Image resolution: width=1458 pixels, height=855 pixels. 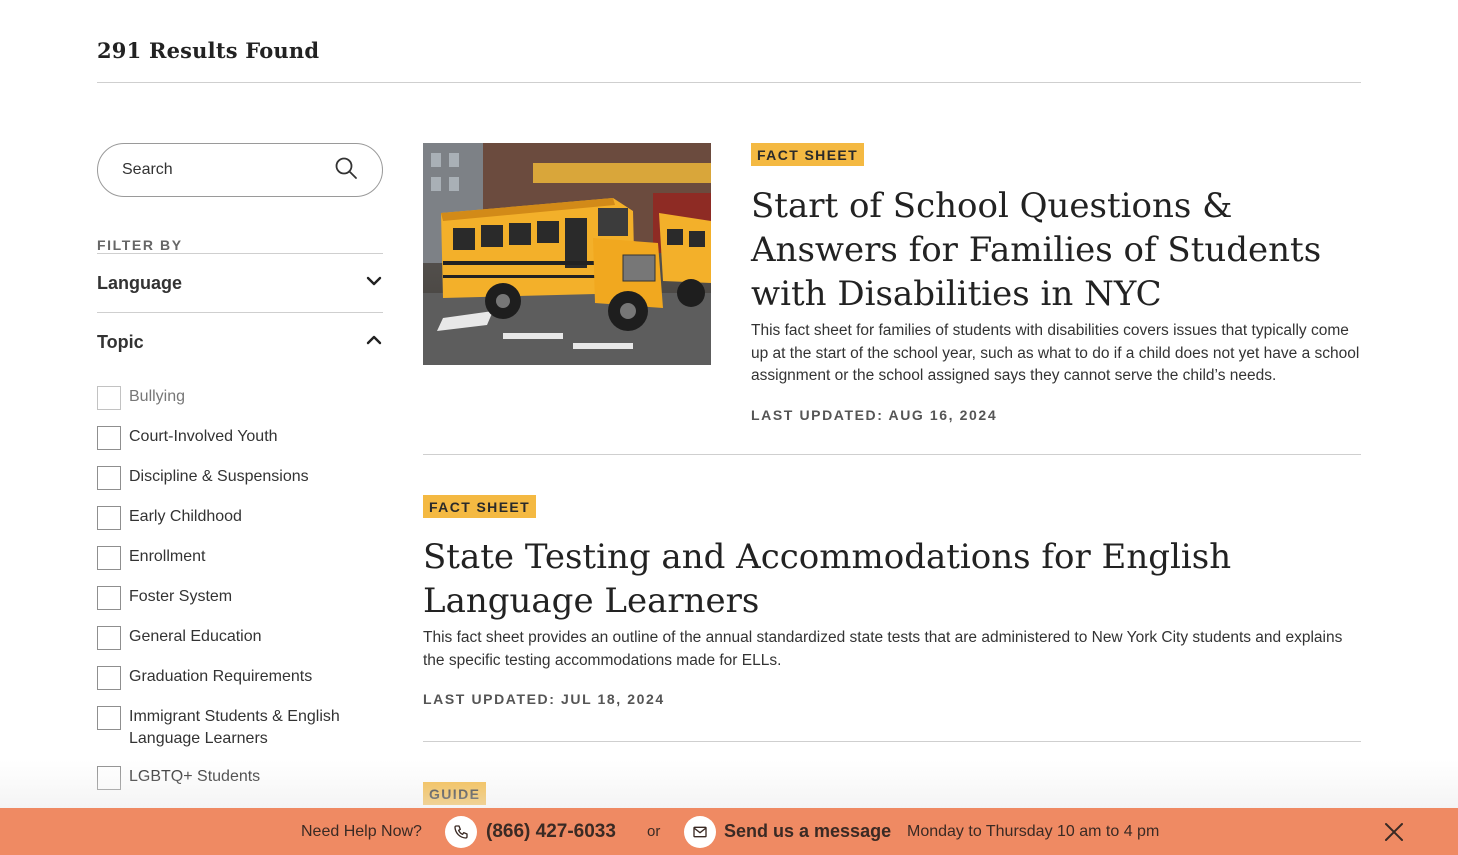 I want to click on phone-icon, so click(x=461, y=831).